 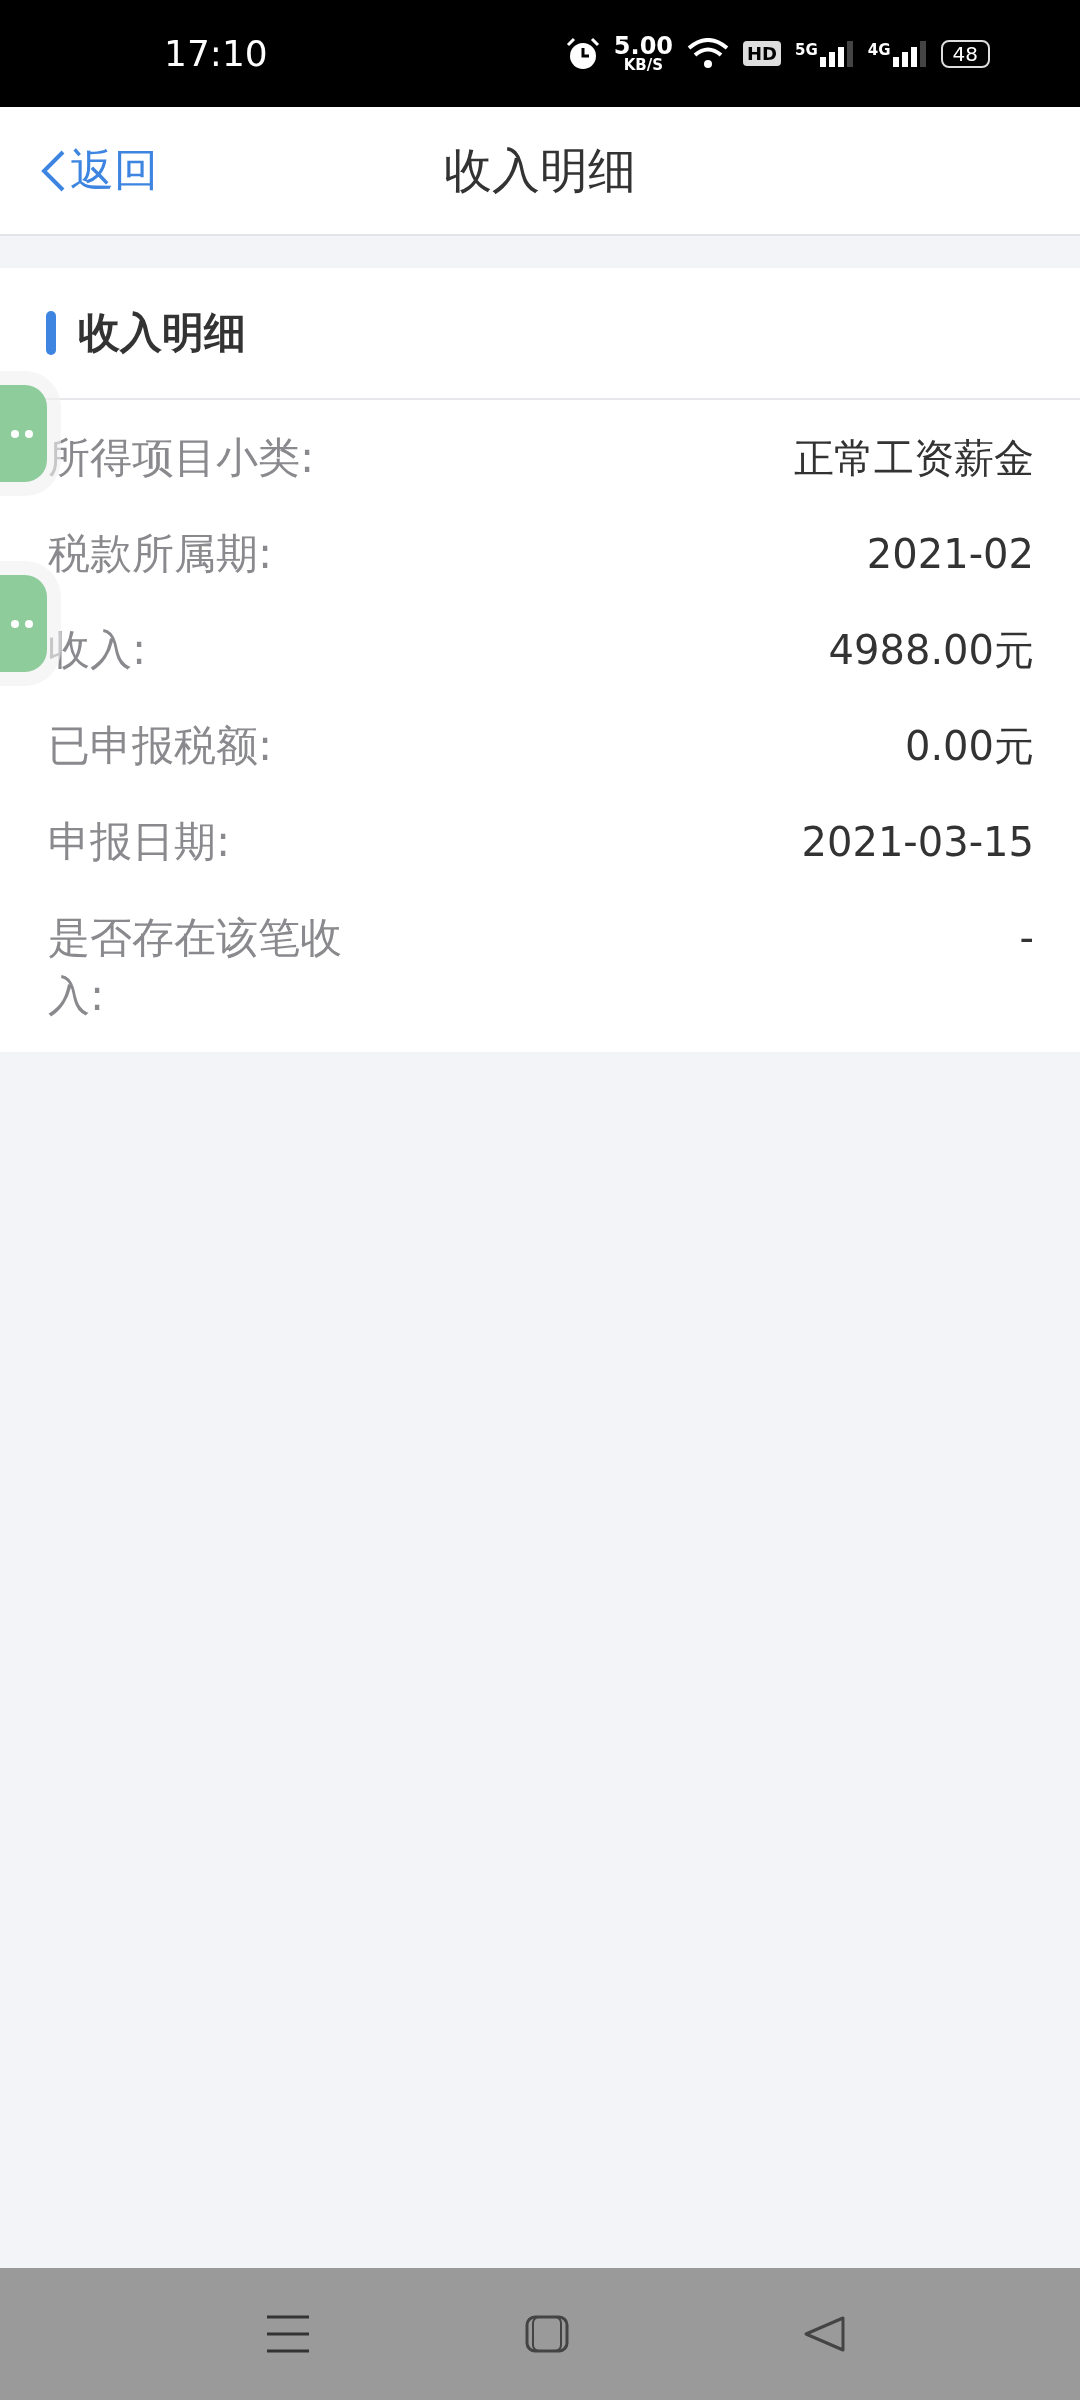 I want to click on field-label: 所得项目小类:, so click(x=181, y=458).